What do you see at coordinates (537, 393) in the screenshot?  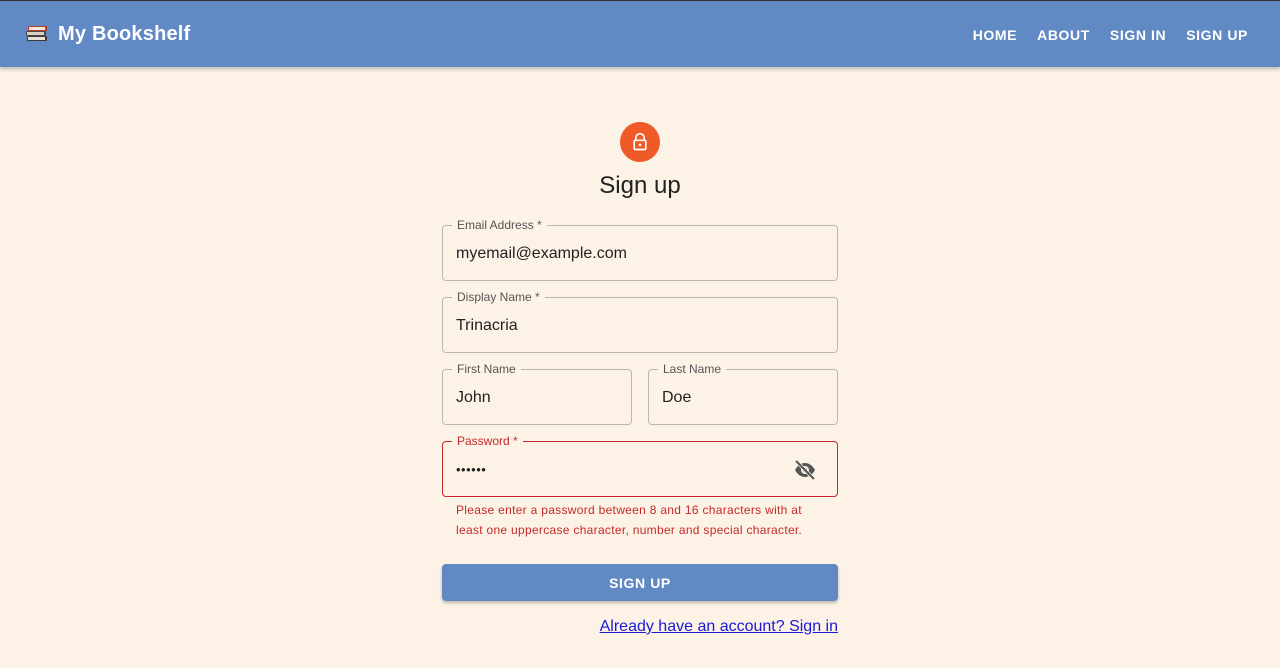 I see `first-name-field: First Name John` at bounding box center [537, 393].